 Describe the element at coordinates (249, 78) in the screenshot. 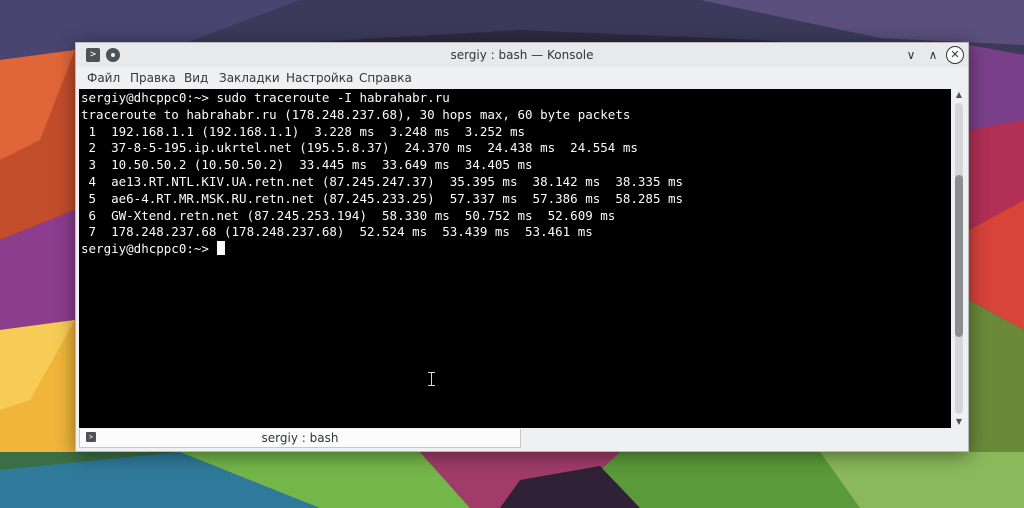

I see `menu-item-bookmarks: Закладки` at that location.